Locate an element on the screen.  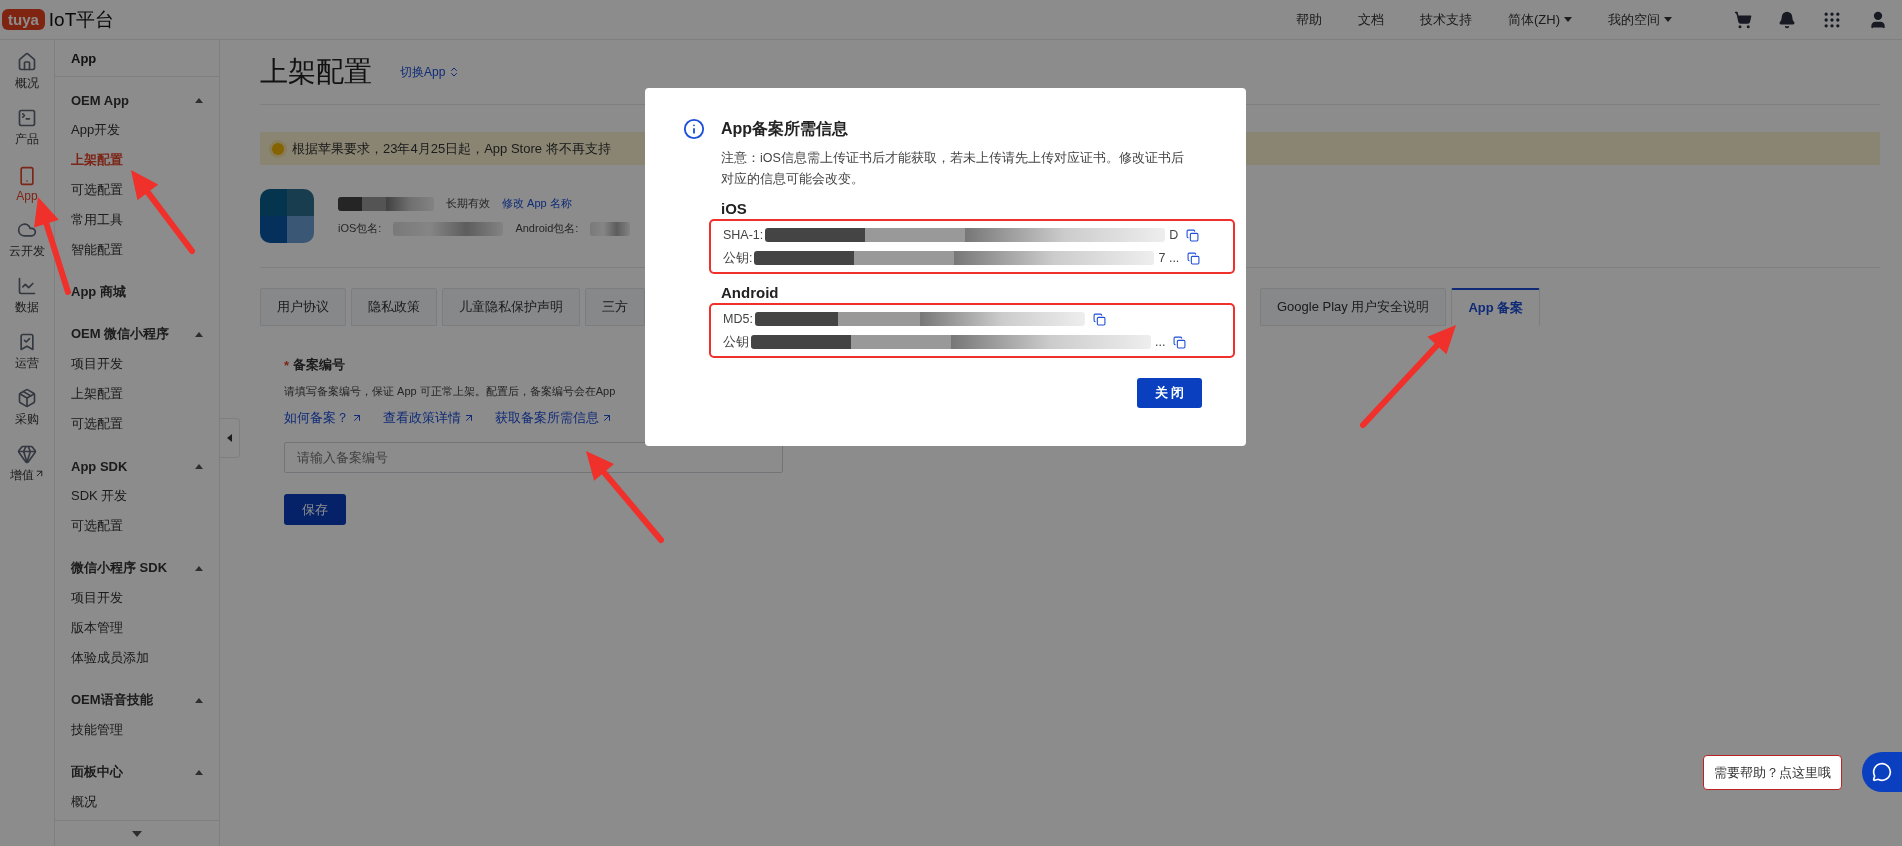
chat-button is located at coordinates (1882, 772).